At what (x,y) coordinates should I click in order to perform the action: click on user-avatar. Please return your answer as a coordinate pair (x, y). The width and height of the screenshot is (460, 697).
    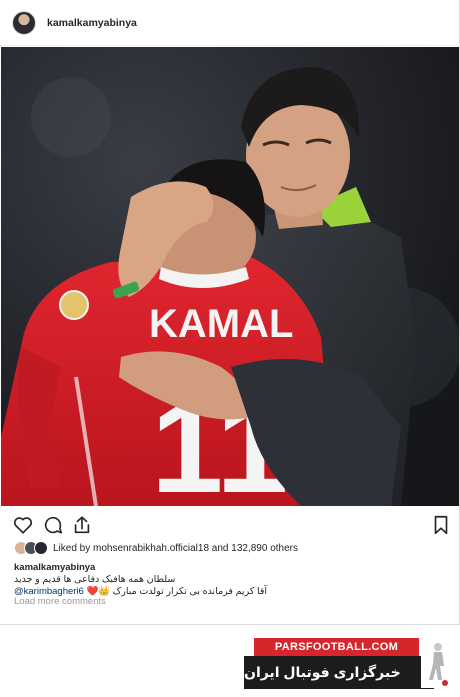
    Looking at the image, I should click on (24, 22).